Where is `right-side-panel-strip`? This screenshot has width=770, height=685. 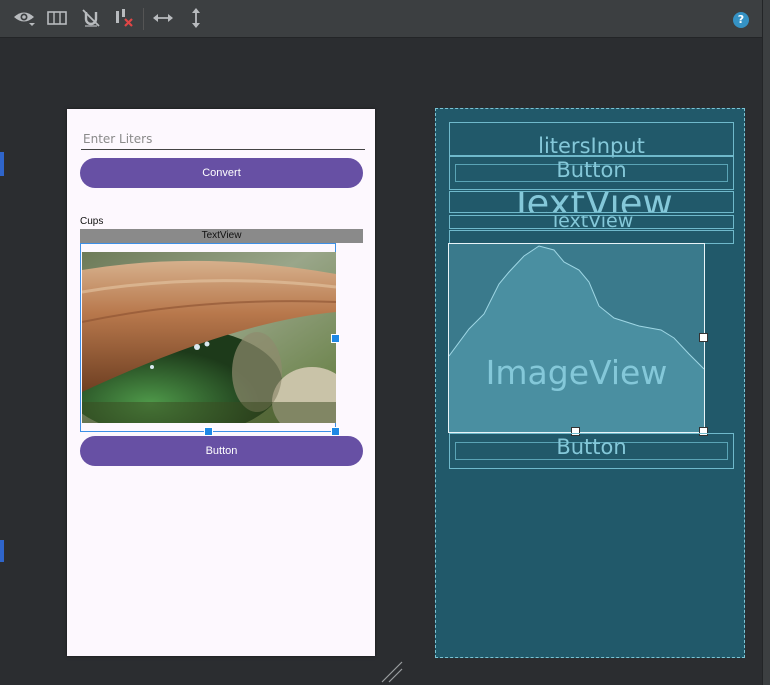
right-side-panel-strip is located at coordinates (766, 342).